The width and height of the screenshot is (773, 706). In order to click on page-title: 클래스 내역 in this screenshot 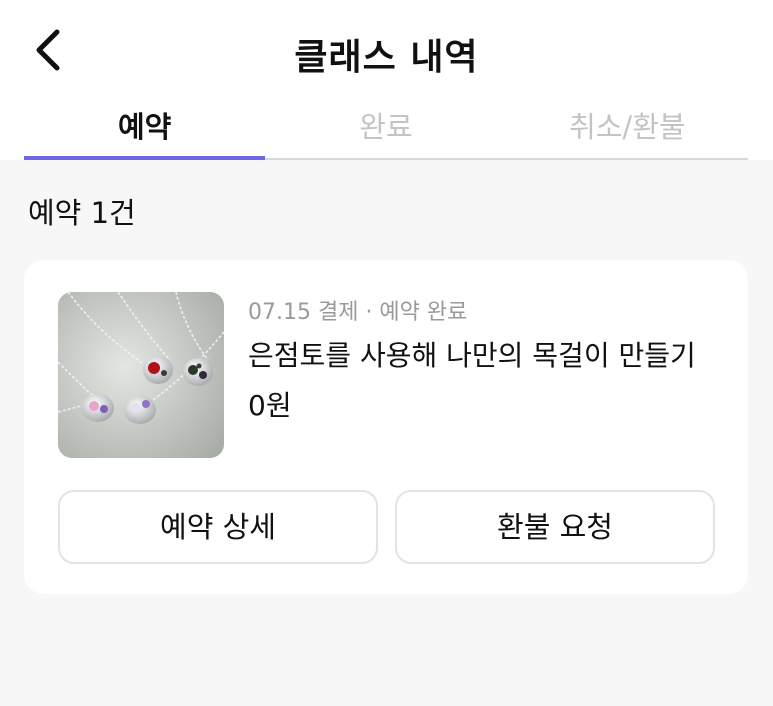, I will do `click(386, 57)`.